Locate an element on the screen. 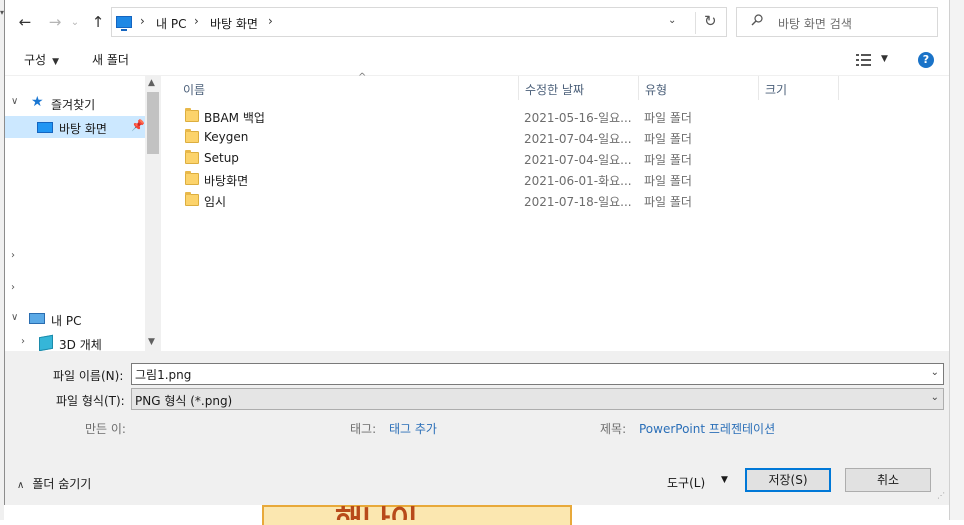 The width and height of the screenshot is (964, 525). title-value-link: PowerPoint 프레젠테이션 is located at coordinates (707, 428).